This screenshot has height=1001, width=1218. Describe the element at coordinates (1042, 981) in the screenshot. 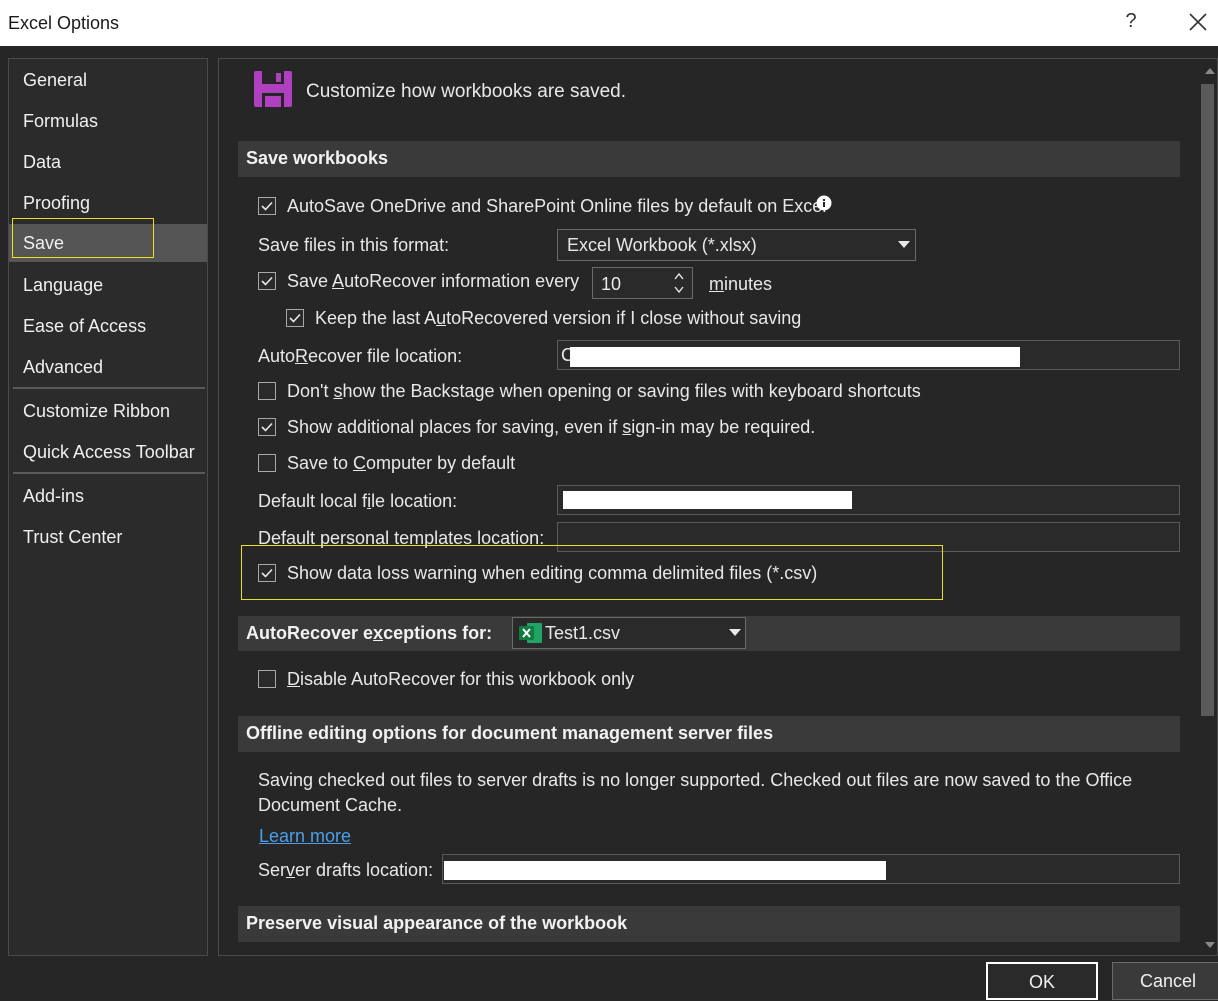

I see `ok-button: OK` at that location.